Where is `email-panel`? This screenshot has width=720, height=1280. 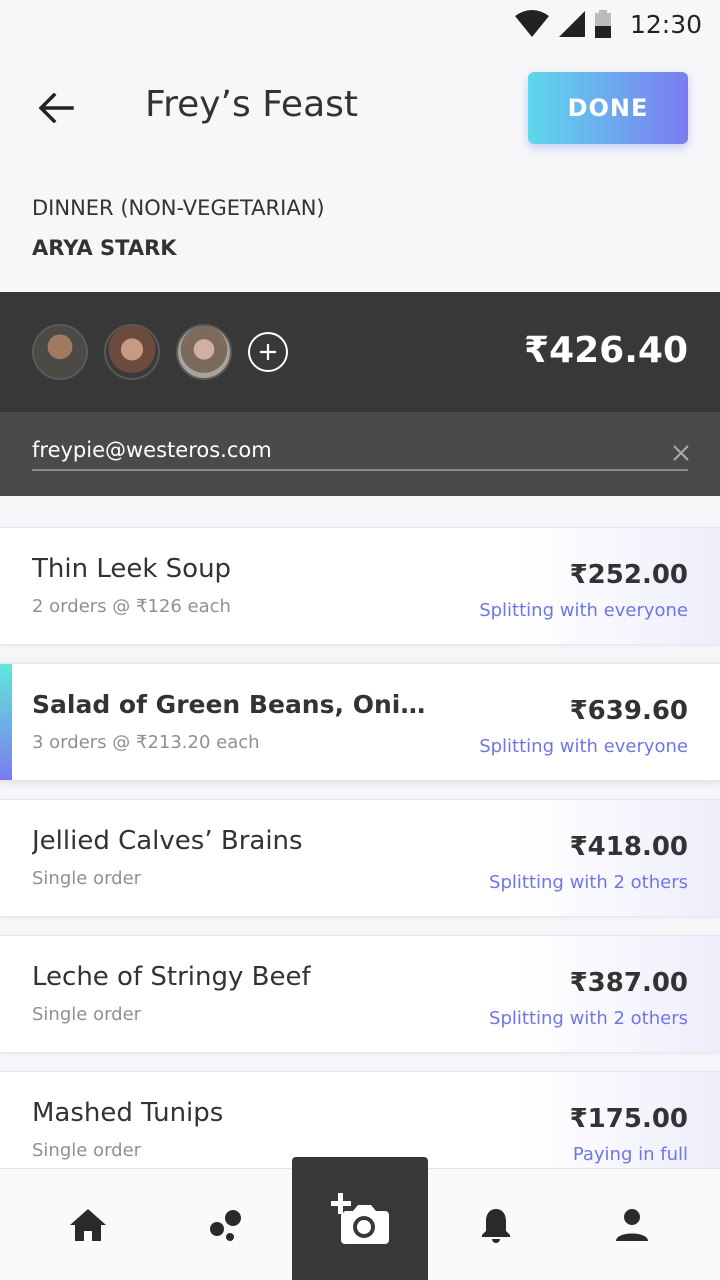 email-panel is located at coordinates (360, 454).